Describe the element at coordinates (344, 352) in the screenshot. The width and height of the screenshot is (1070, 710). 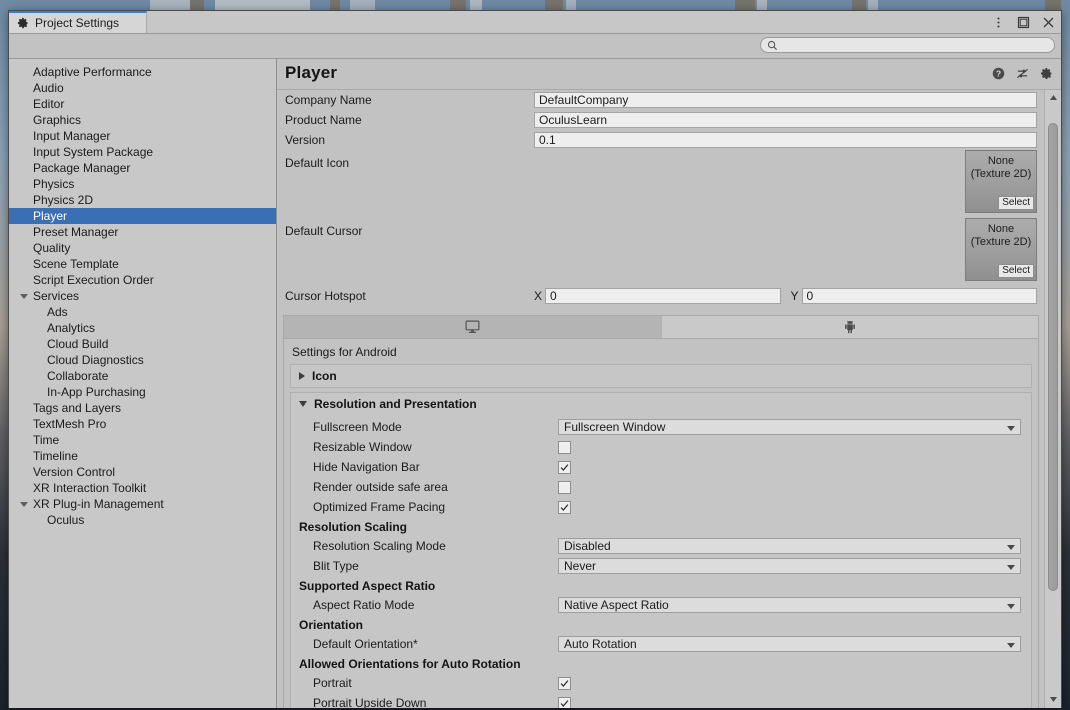
I see `settings-for-label: Settings for Android` at that location.